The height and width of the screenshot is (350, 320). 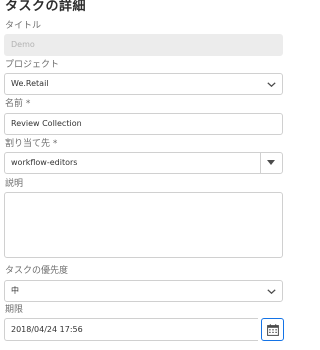 I want to click on project-label: プロジェクト, so click(x=32, y=65).